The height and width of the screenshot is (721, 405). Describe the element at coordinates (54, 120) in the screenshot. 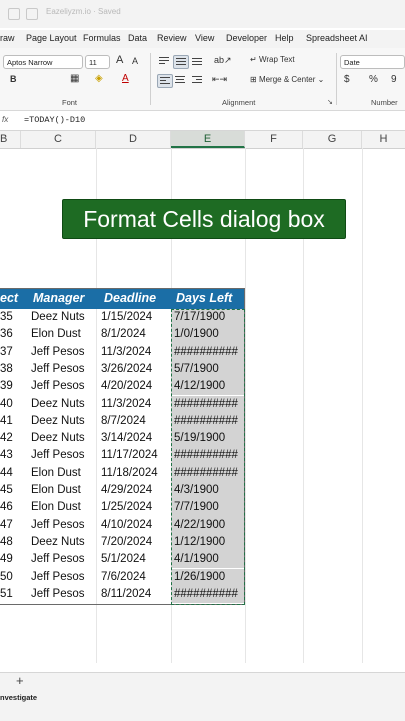

I see `formula-input: =TODAY()-D10` at that location.